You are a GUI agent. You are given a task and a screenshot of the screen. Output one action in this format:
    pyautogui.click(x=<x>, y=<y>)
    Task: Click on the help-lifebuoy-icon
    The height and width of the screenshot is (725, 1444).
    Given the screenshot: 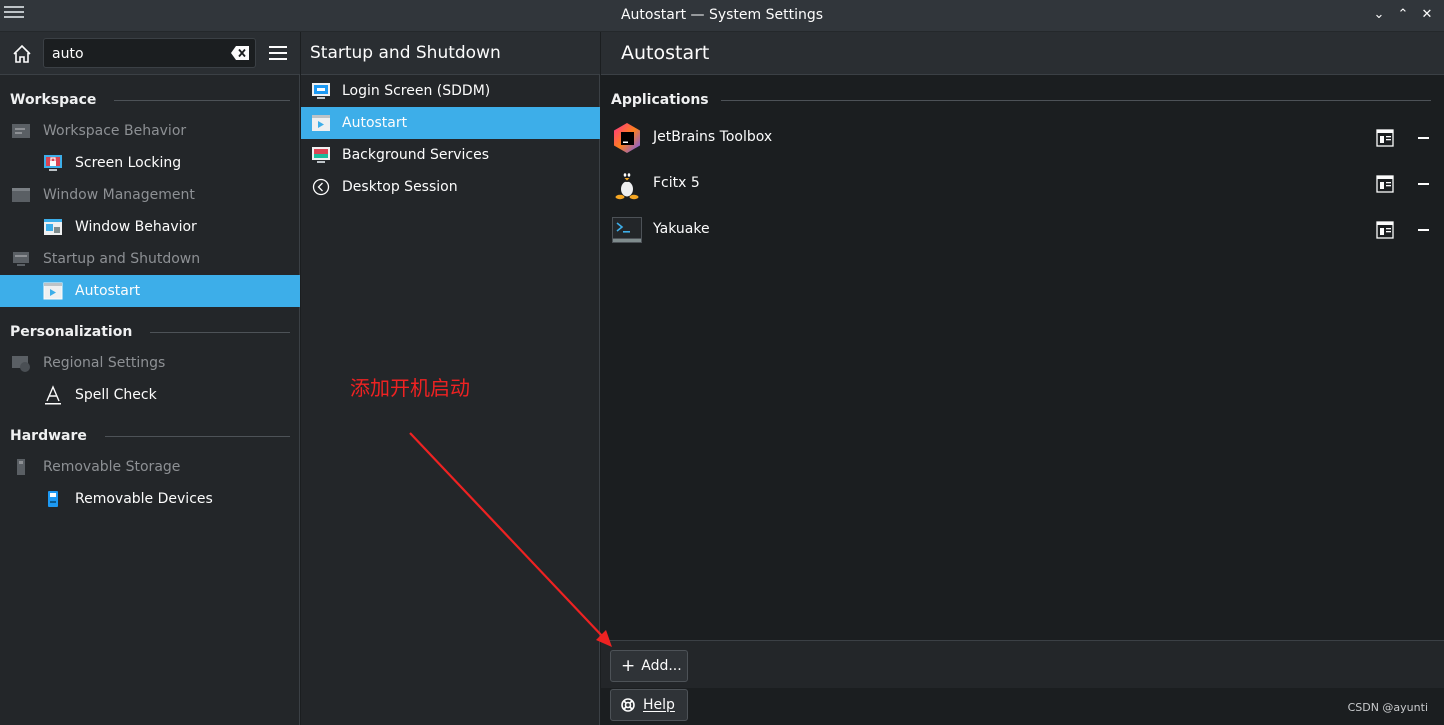 What is the action you would take?
    pyautogui.click(x=628, y=705)
    